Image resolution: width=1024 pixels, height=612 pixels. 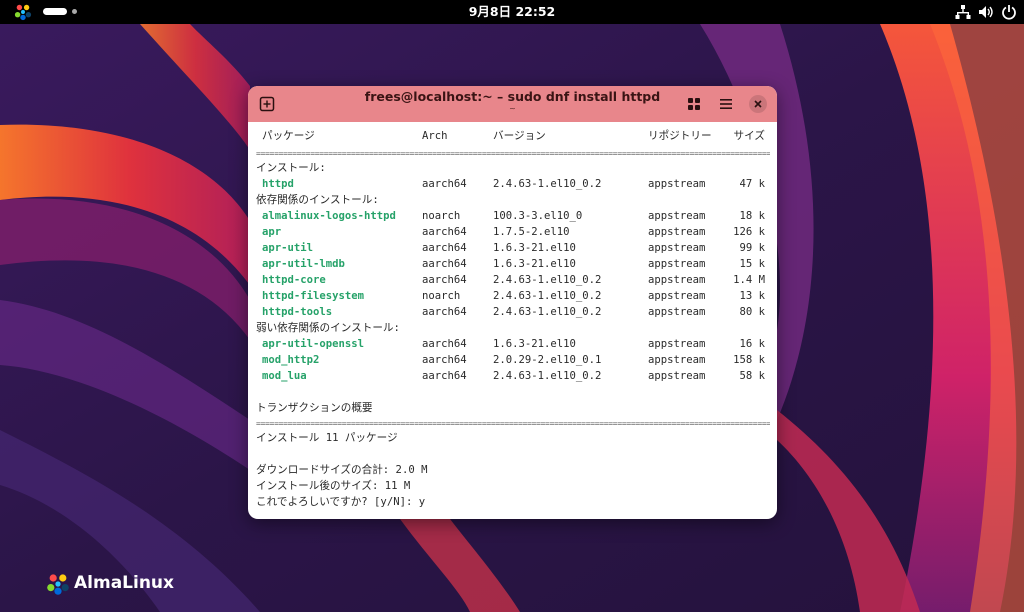 What do you see at coordinates (752, 312) in the screenshot?
I see `package-size: 80 k` at bounding box center [752, 312].